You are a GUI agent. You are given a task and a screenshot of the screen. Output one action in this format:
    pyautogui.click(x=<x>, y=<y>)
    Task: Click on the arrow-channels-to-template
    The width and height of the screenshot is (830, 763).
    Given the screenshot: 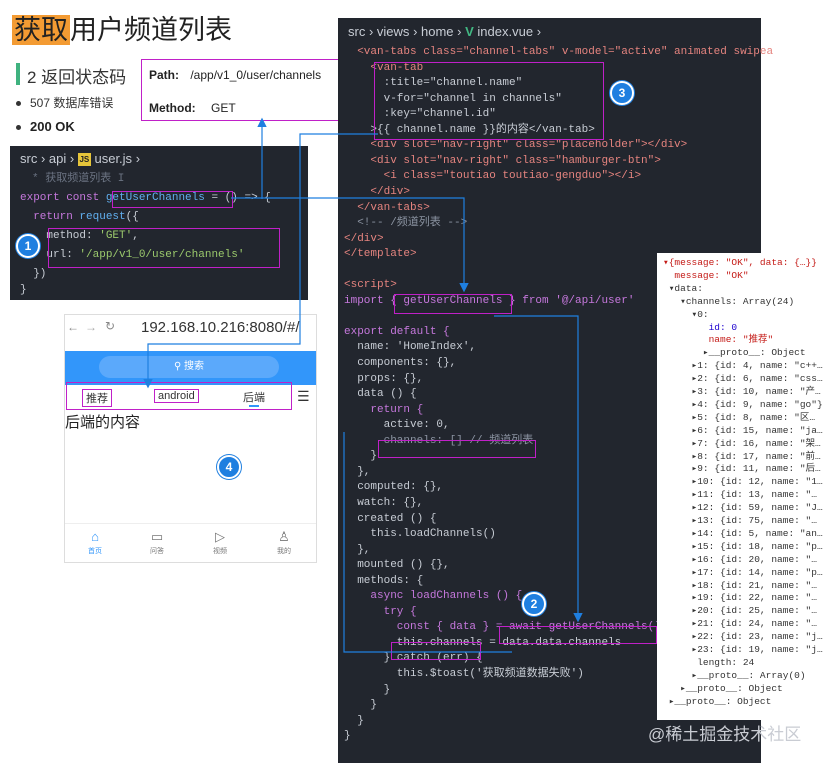 What is the action you would take?
    pyautogui.click(x=260, y=261)
    